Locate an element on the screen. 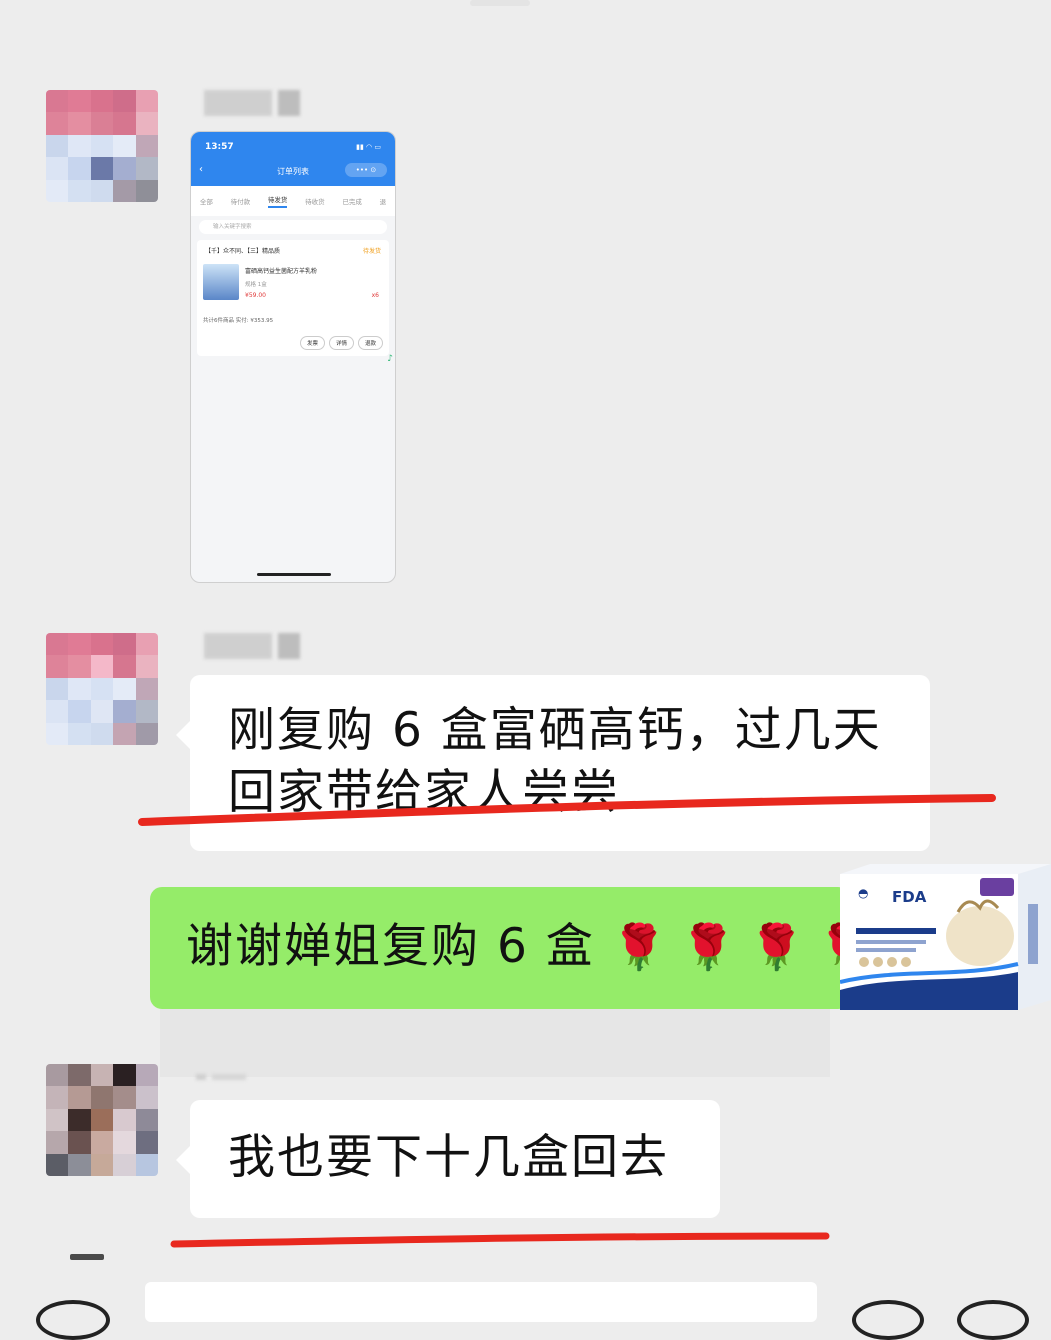 This screenshot has height=1340, width=1051. tab-unpaid: 待付款 is located at coordinates (240, 202).